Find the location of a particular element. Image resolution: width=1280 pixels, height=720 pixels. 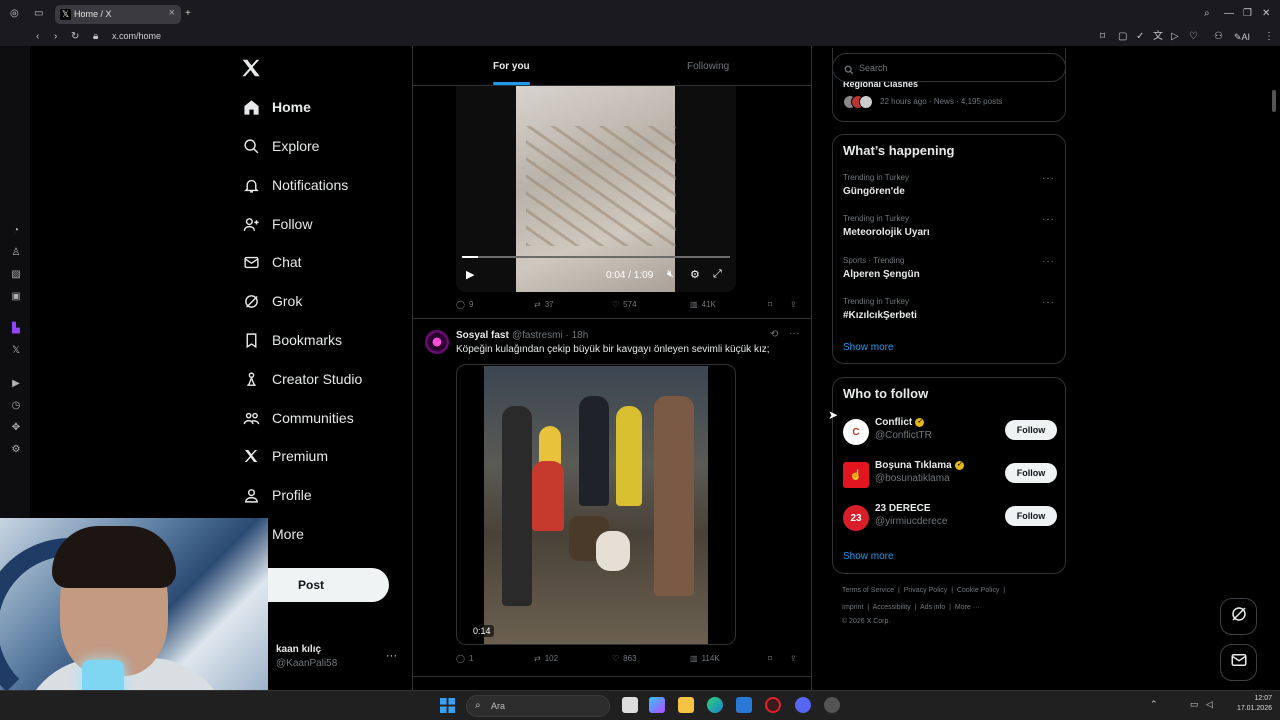

minimize-icon: — is located at coordinates (1229, 14).